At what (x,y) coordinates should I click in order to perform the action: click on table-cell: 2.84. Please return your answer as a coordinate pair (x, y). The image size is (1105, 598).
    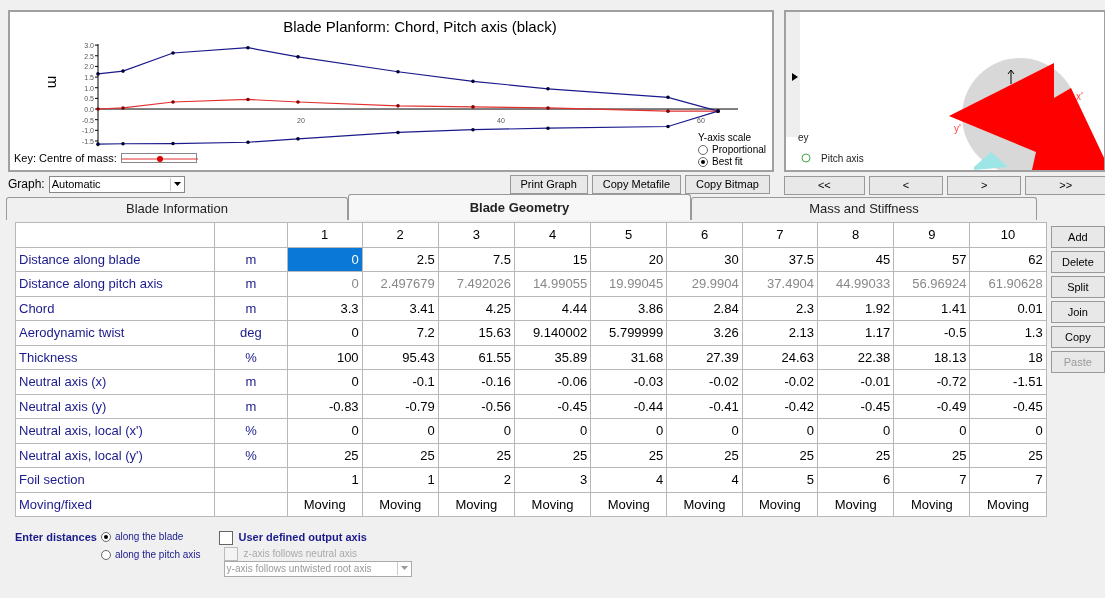
    Looking at the image, I should click on (704, 308).